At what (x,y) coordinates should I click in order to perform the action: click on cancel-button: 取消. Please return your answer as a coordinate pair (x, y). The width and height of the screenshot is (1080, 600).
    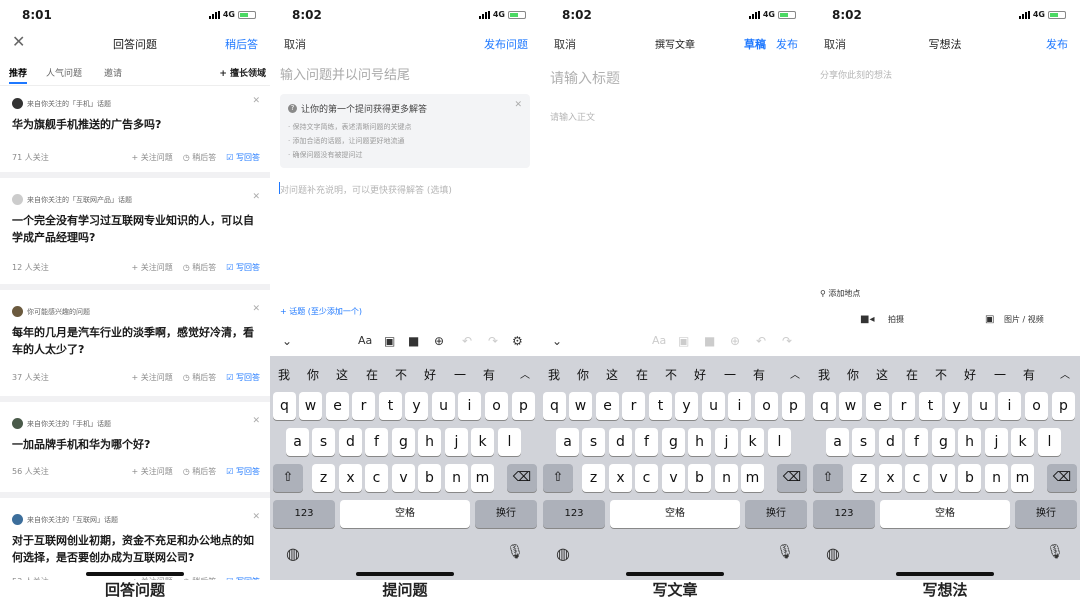
    Looking at the image, I should click on (295, 44).